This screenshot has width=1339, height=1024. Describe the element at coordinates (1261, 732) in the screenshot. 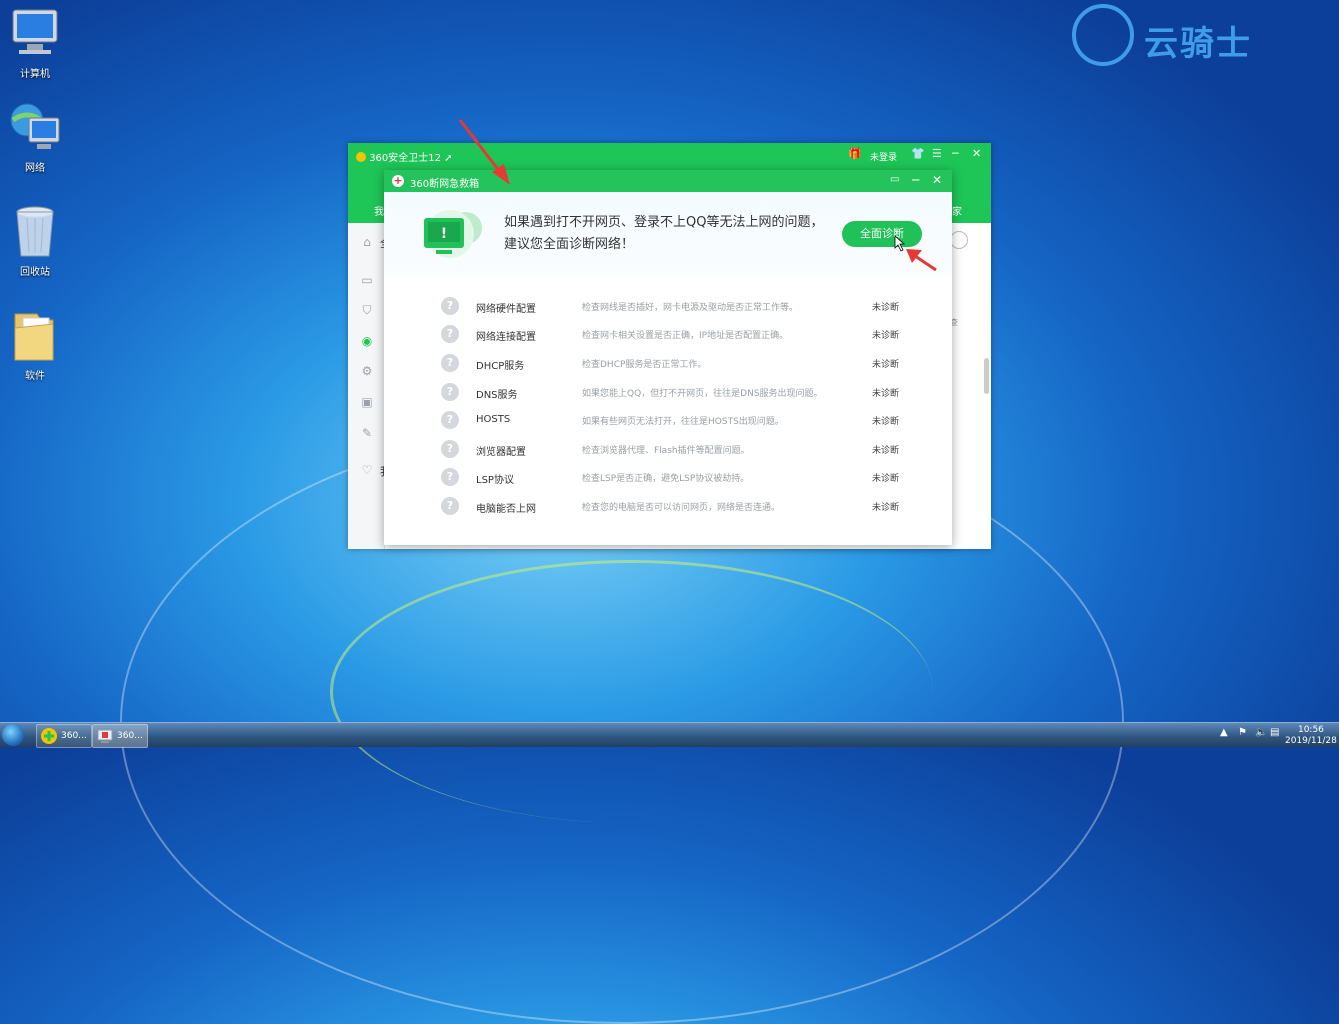

I see `volume-icon: 🔈` at that location.